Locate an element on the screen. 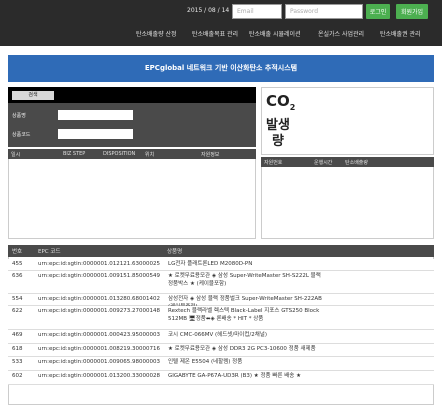  row-product-name: 인텔 제온 E5504 (네할렘) 정품 is located at coordinates (205, 362).